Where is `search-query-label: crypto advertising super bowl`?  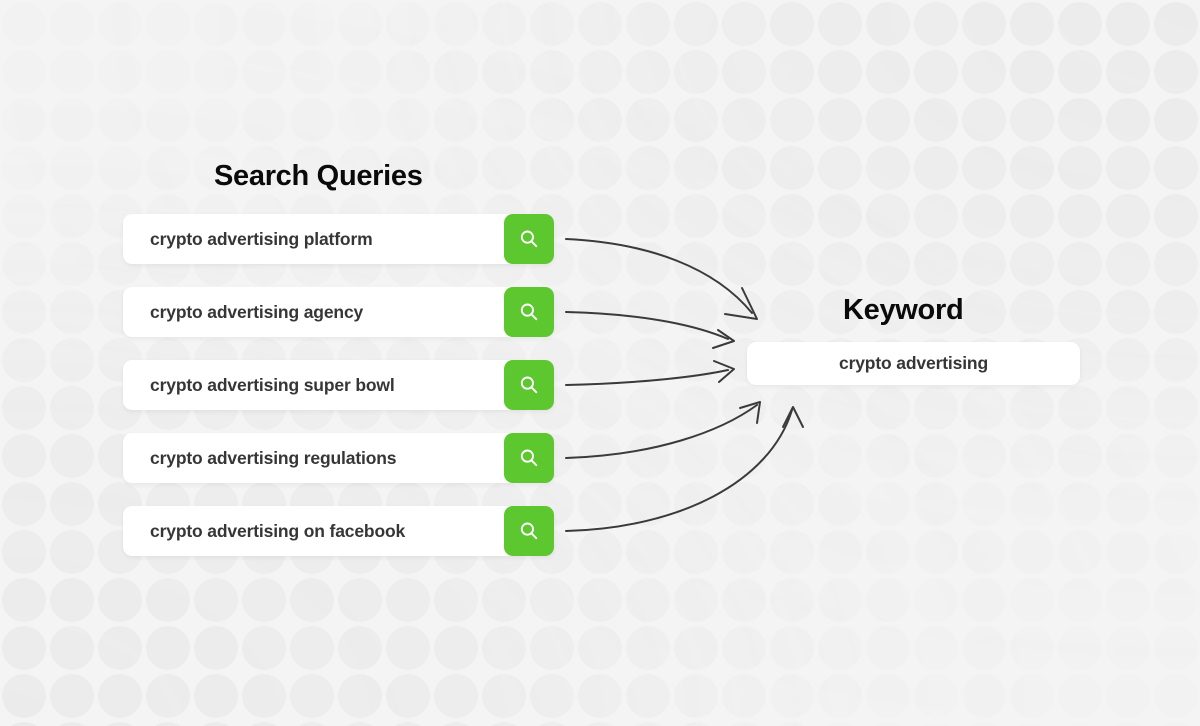 search-query-label: crypto advertising super bowl is located at coordinates (272, 384).